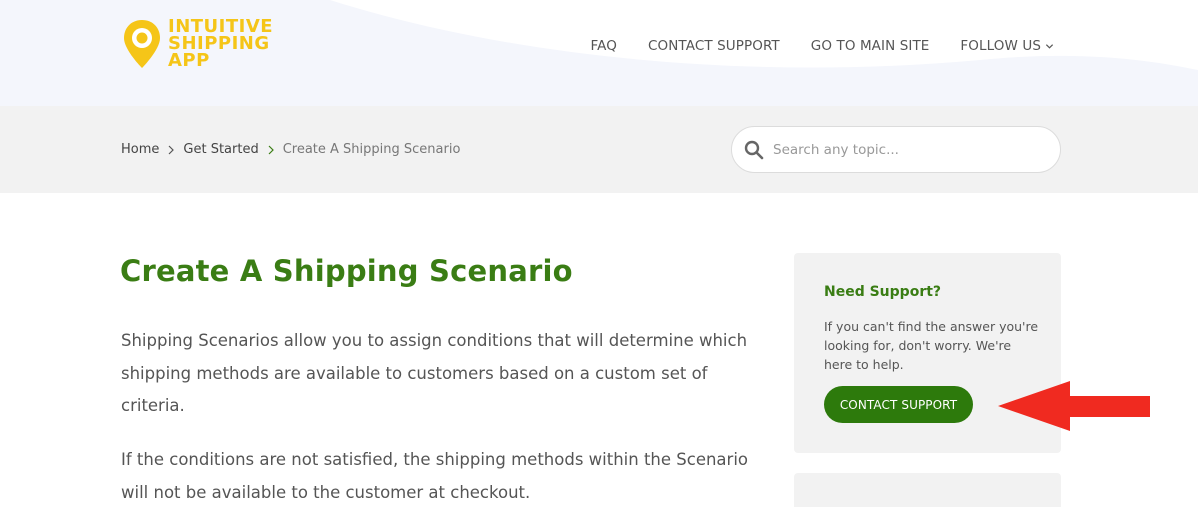  I want to click on nav-contact-support: CONTACT SUPPORT, so click(714, 46).